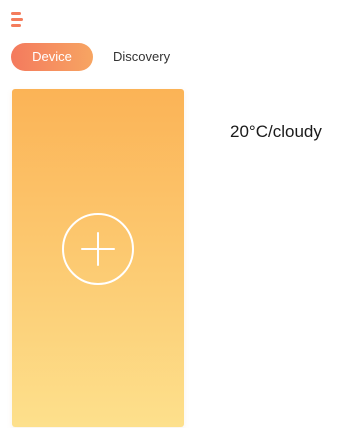  What do you see at coordinates (17, 17) in the screenshot?
I see `menu-button` at bounding box center [17, 17].